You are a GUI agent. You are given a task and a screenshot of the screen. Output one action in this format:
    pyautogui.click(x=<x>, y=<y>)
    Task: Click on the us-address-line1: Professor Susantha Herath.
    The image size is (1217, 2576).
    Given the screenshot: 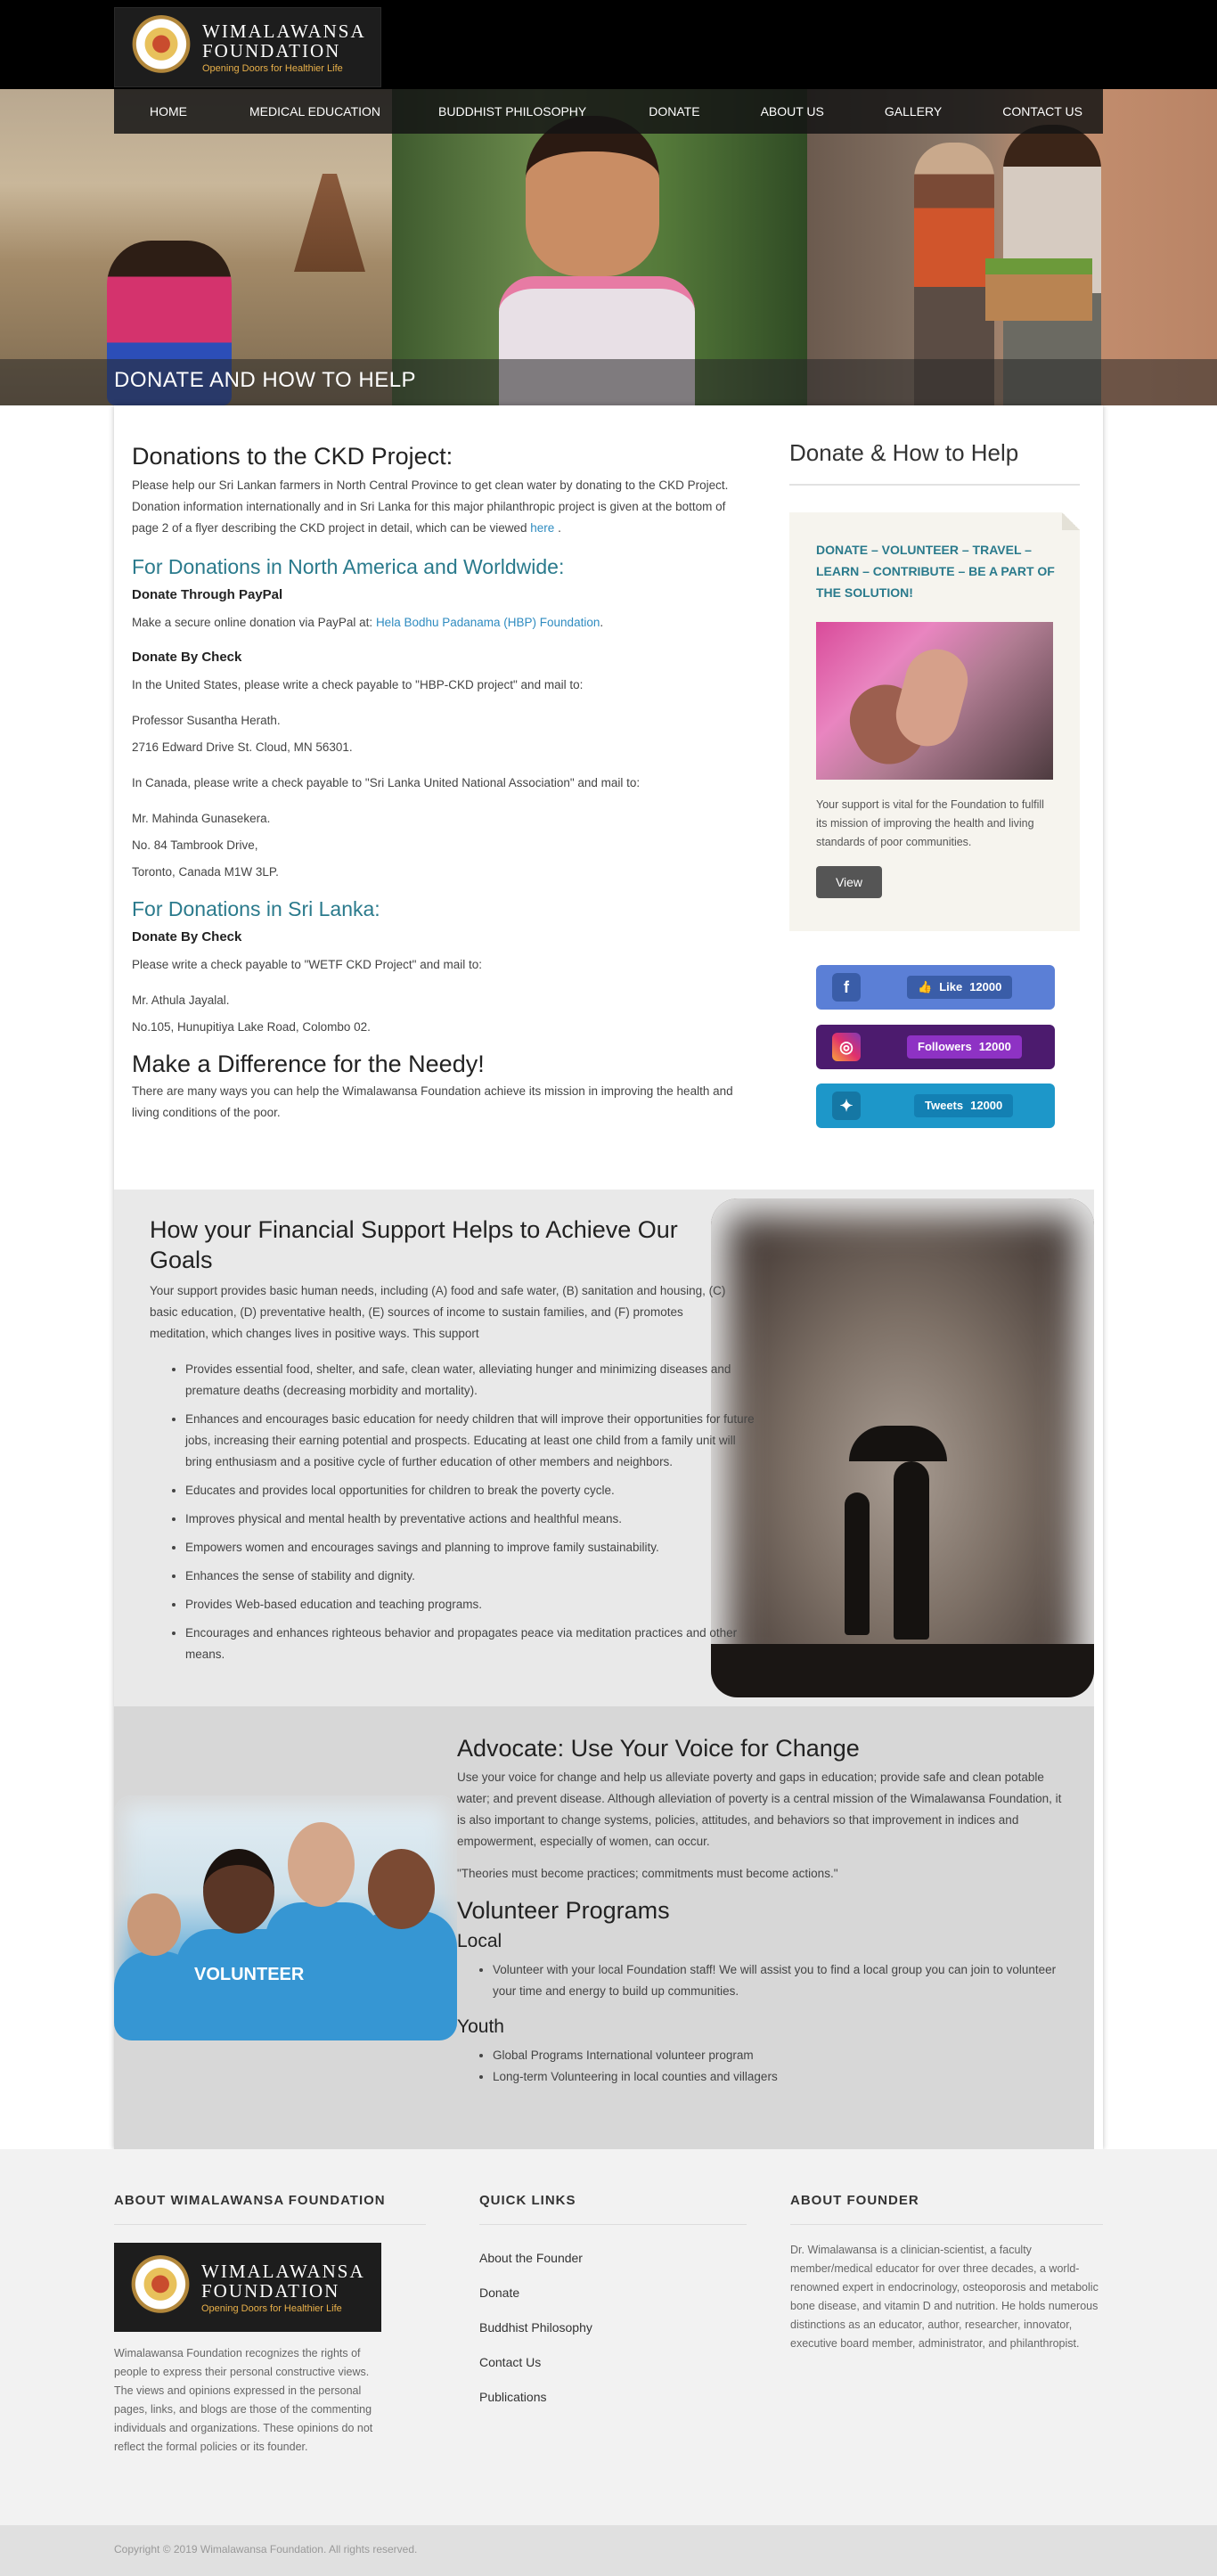 What is the action you would take?
    pyautogui.click(x=207, y=720)
    